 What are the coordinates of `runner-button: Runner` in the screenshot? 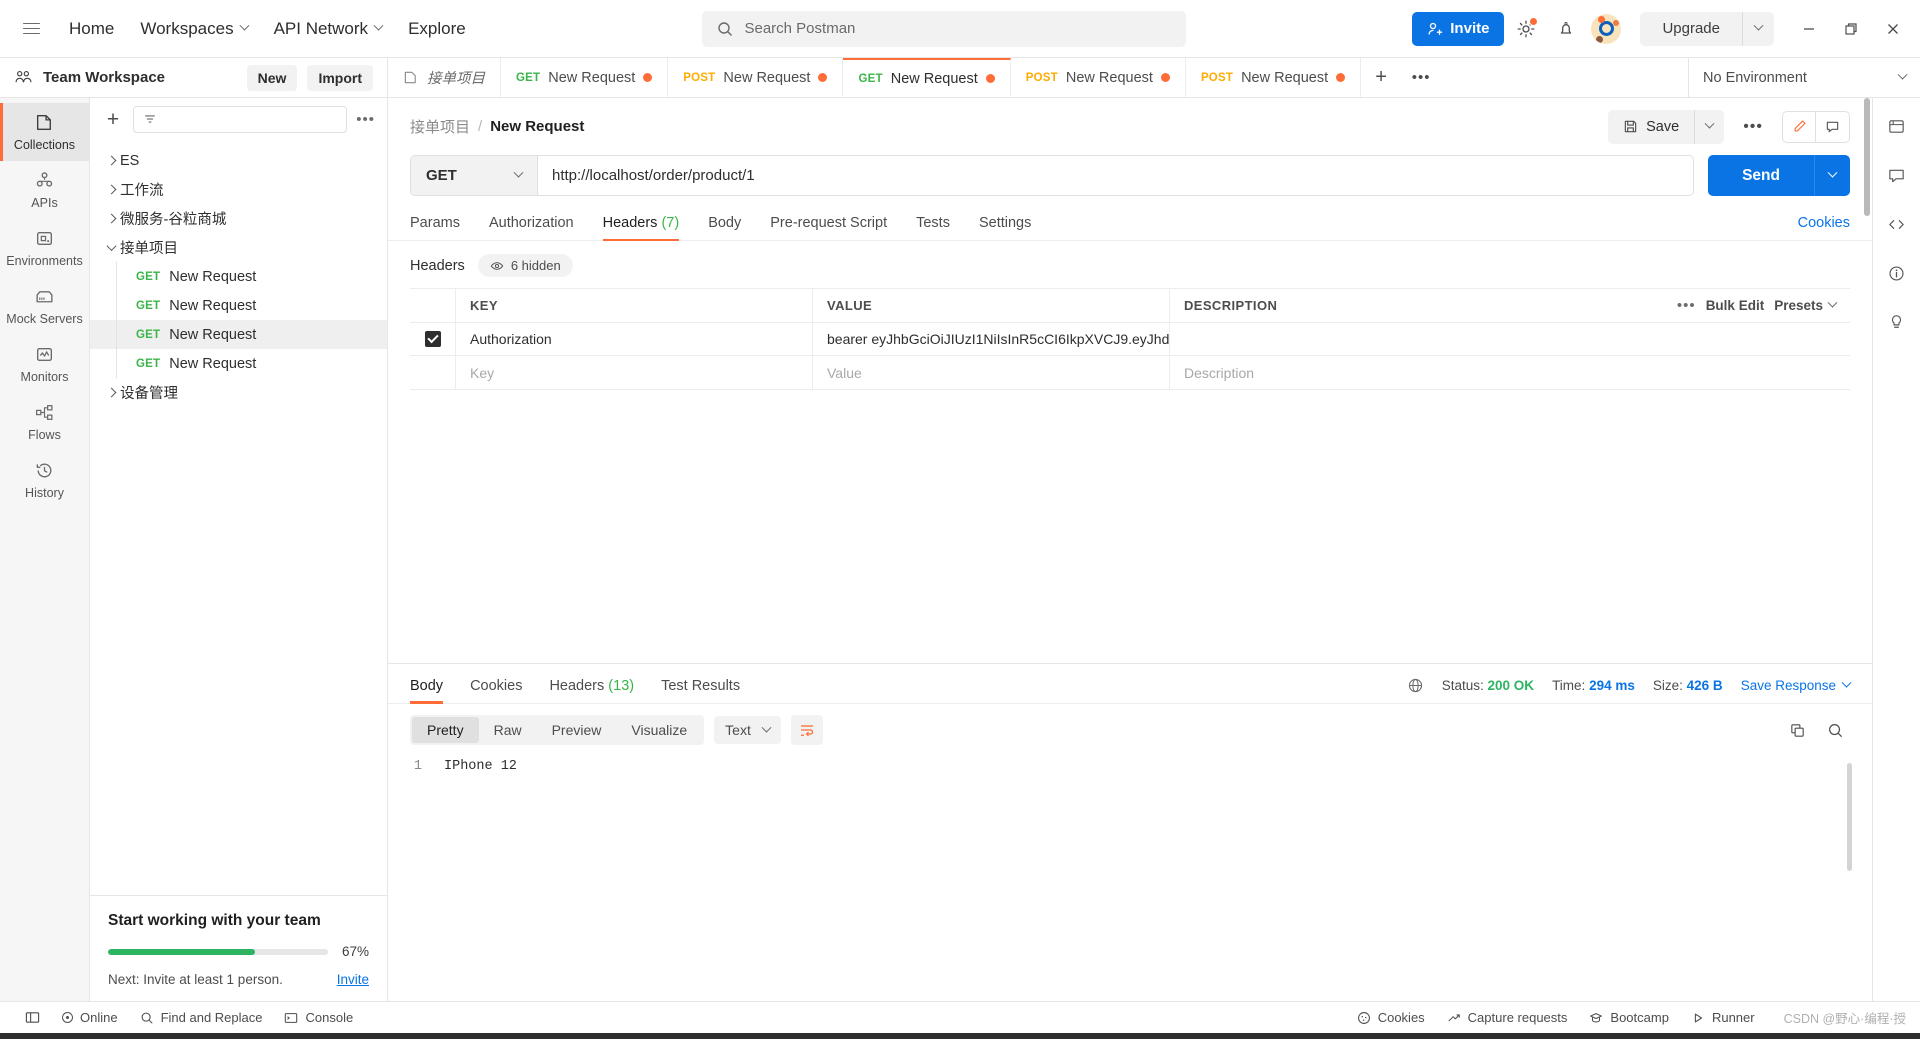 It's located at (1723, 1017).